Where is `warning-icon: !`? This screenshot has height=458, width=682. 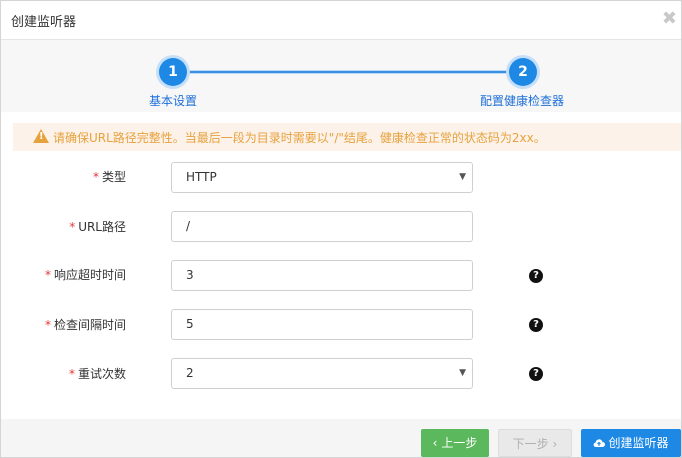 warning-icon: ! is located at coordinates (41, 136).